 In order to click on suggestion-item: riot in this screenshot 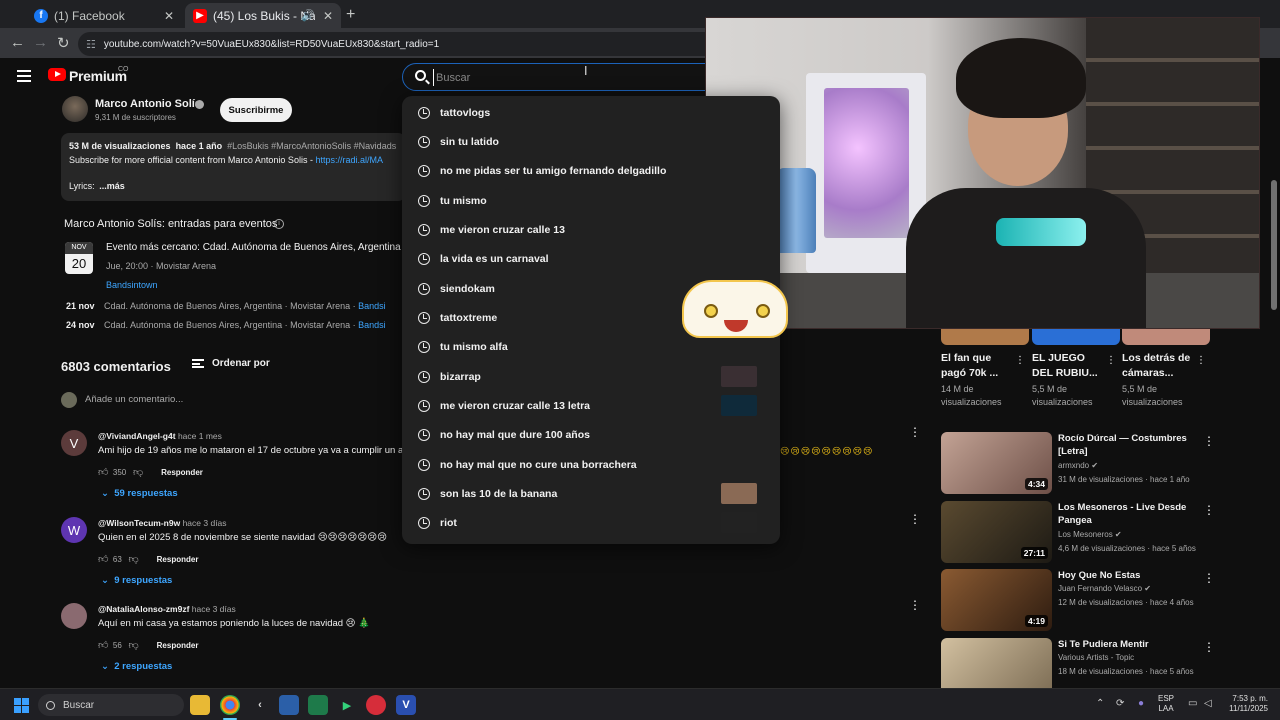, I will do `click(591, 522)`.